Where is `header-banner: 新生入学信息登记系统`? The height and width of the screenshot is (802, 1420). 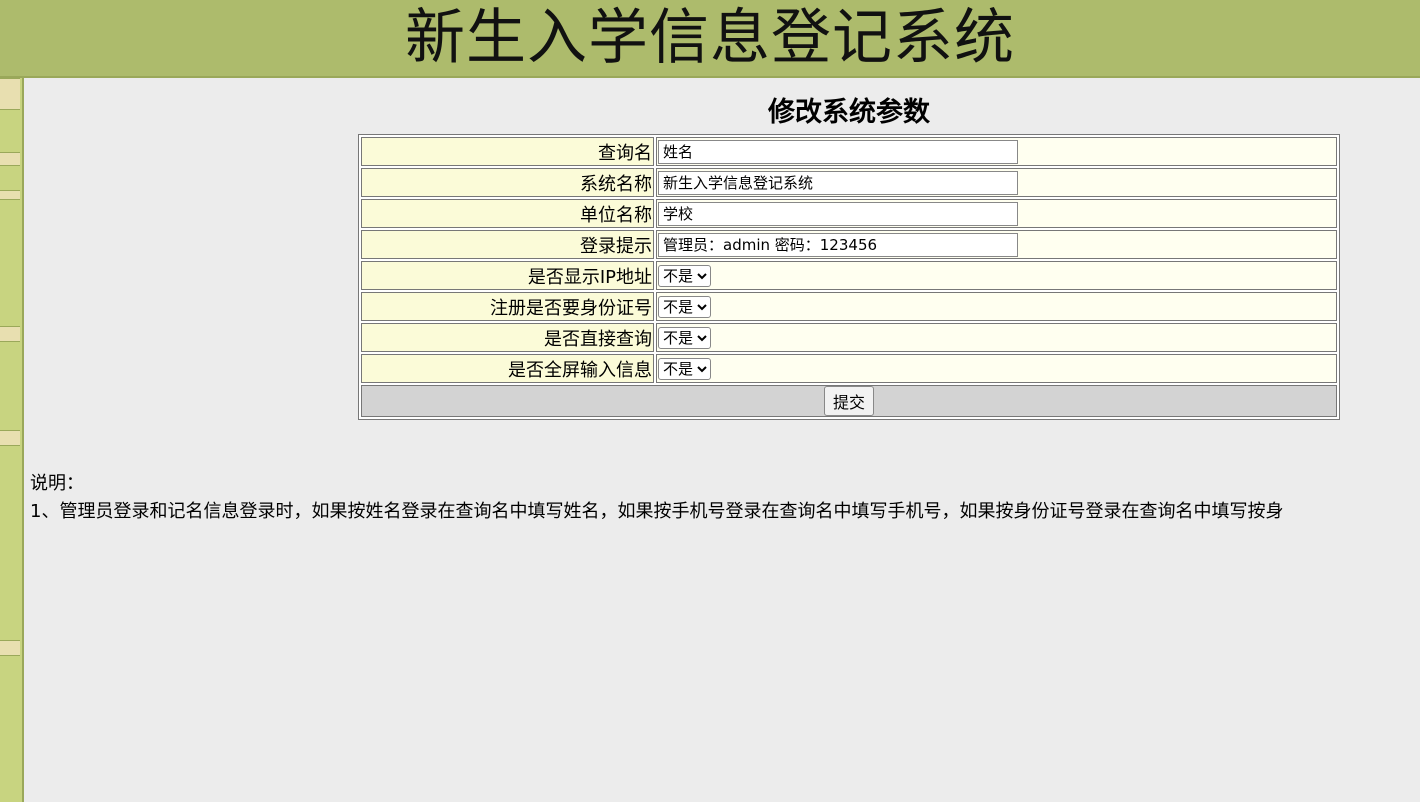 header-banner: 新生入学信息登记系统 is located at coordinates (710, 39).